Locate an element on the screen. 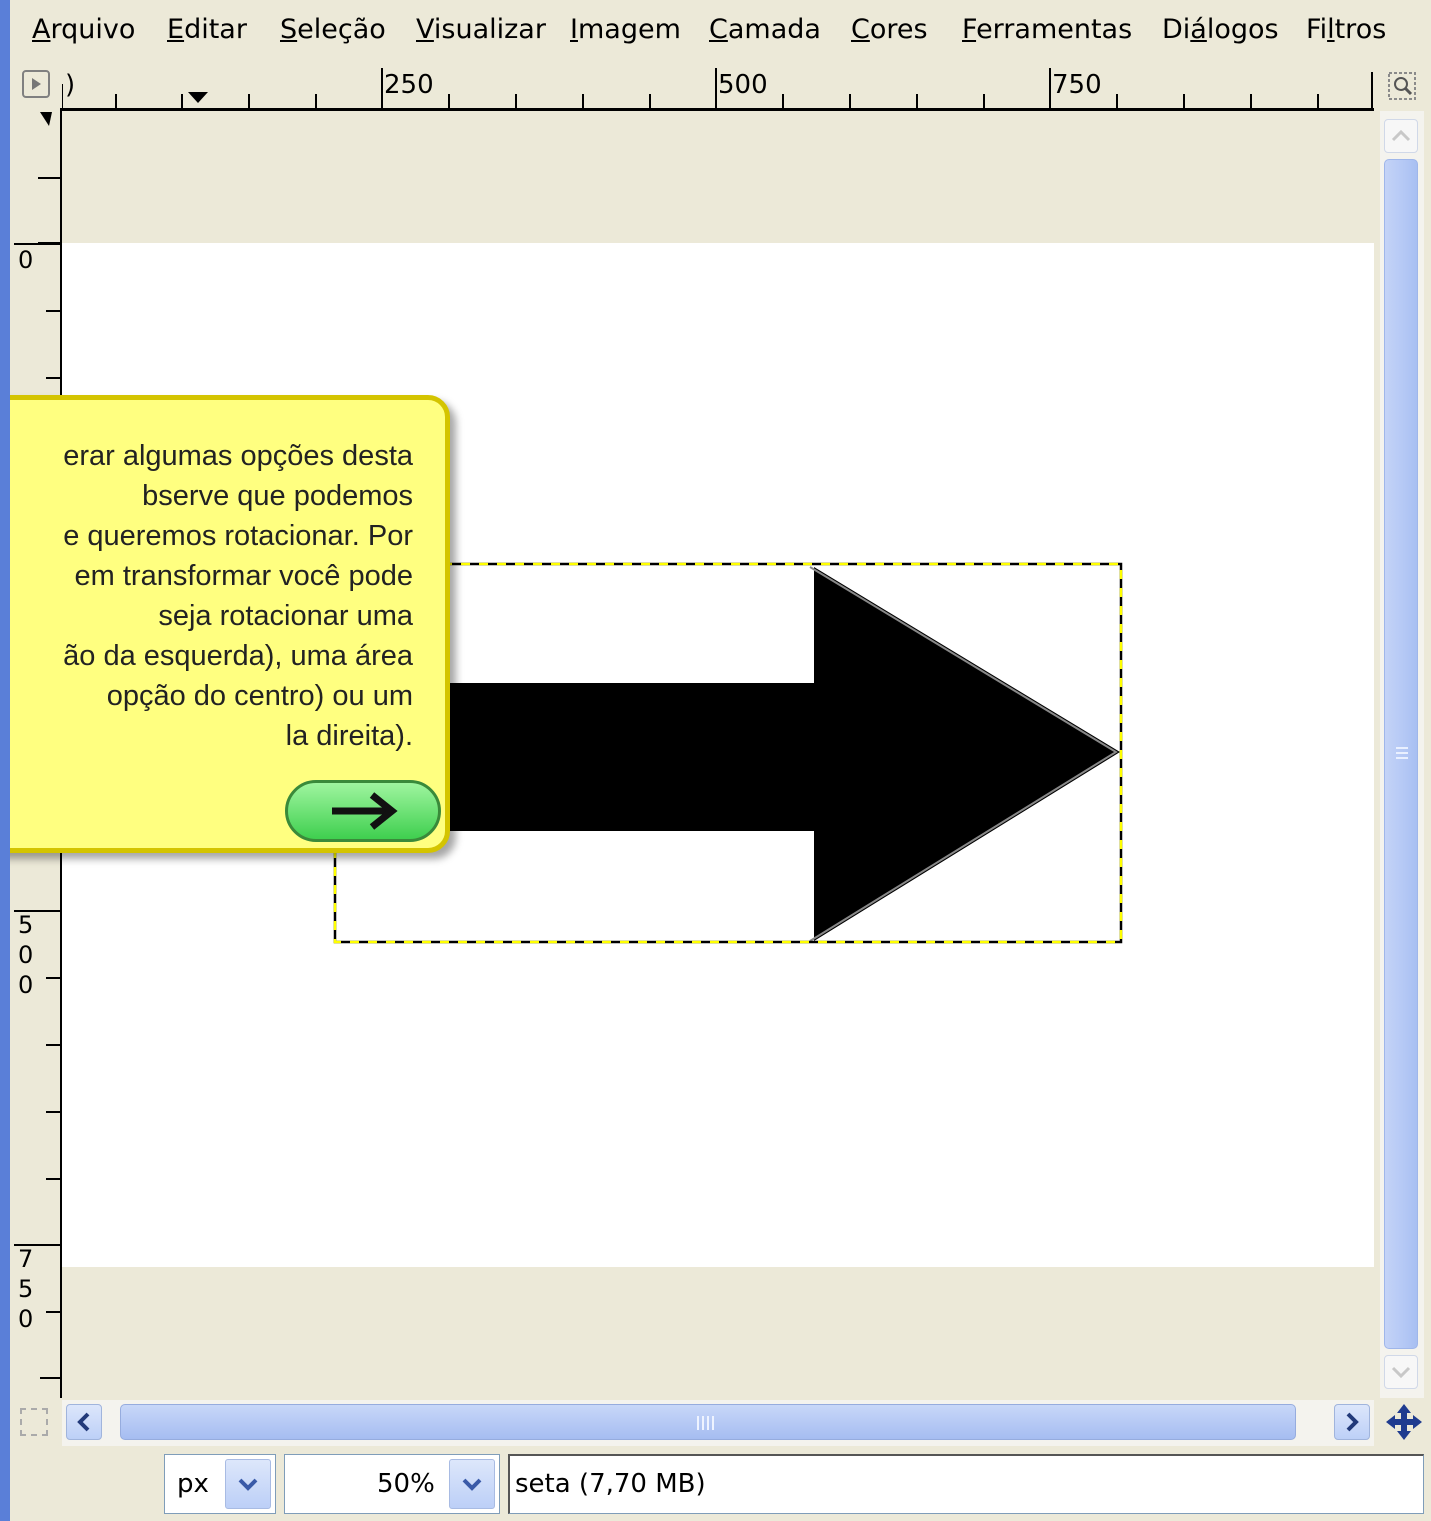  vertical-scroll-thumb is located at coordinates (1401, 754).